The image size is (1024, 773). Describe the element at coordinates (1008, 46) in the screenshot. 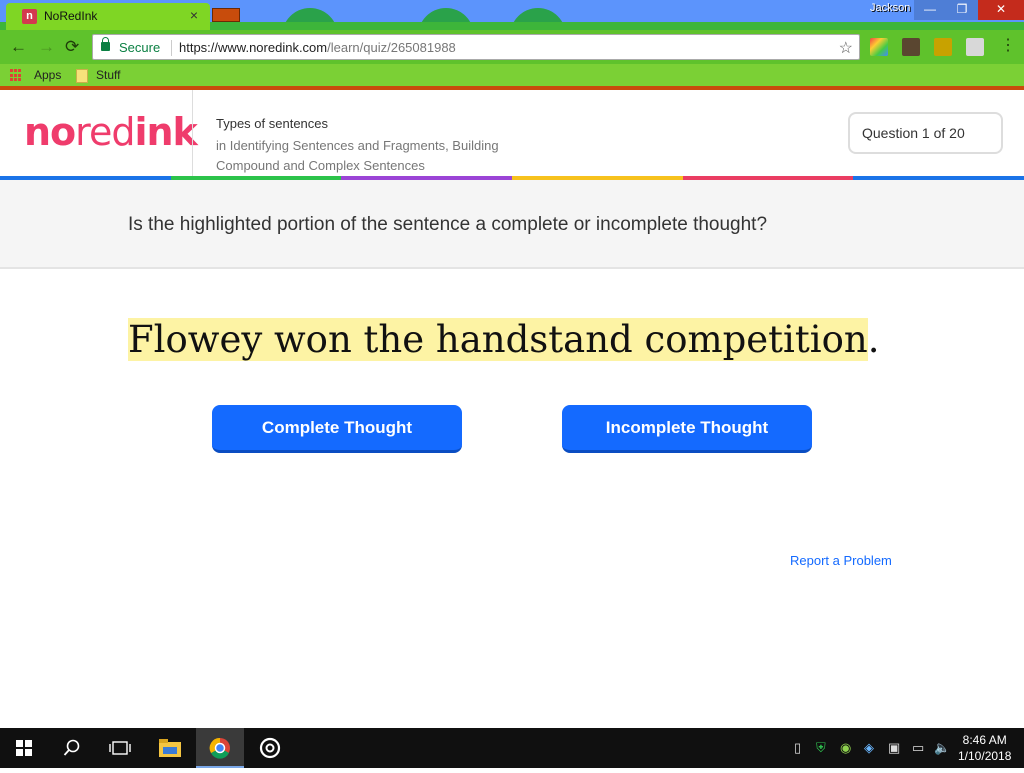

I see `chrome-menu-icon: ⋮` at that location.